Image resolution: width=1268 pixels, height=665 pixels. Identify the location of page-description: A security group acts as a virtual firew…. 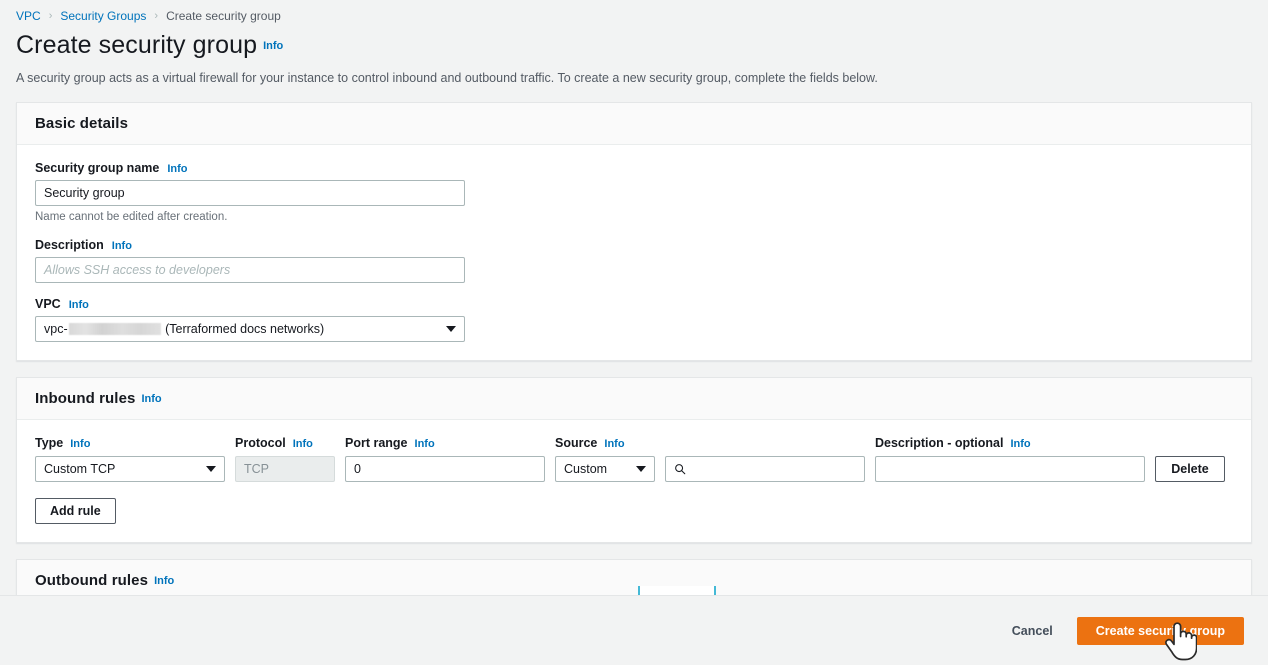
(447, 78).